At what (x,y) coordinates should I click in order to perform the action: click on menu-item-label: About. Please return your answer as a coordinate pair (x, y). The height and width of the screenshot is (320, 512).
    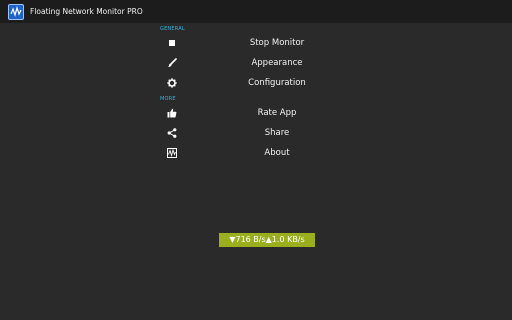
    Looking at the image, I should click on (277, 153).